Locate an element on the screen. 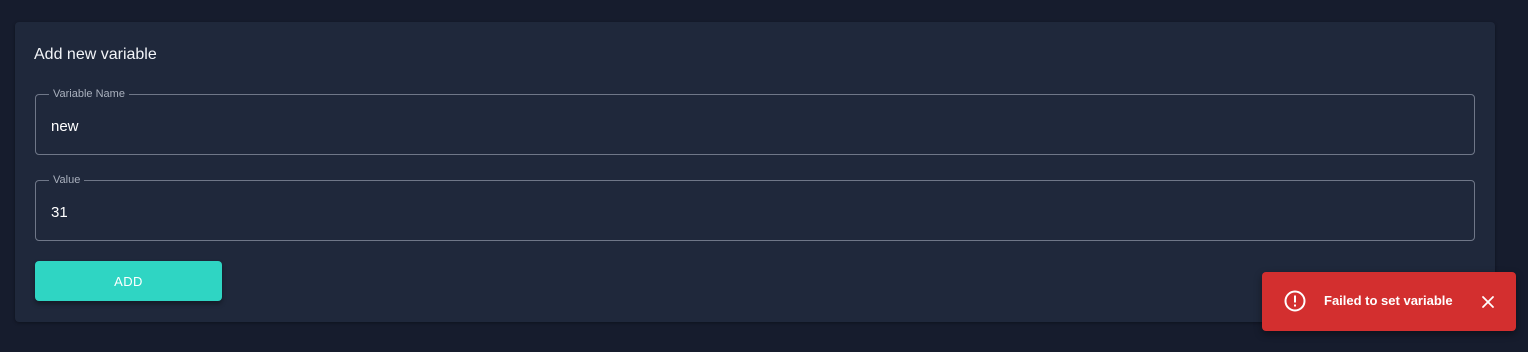 The image size is (1528, 352). error-toast: Failed to set variable is located at coordinates (1389, 301).